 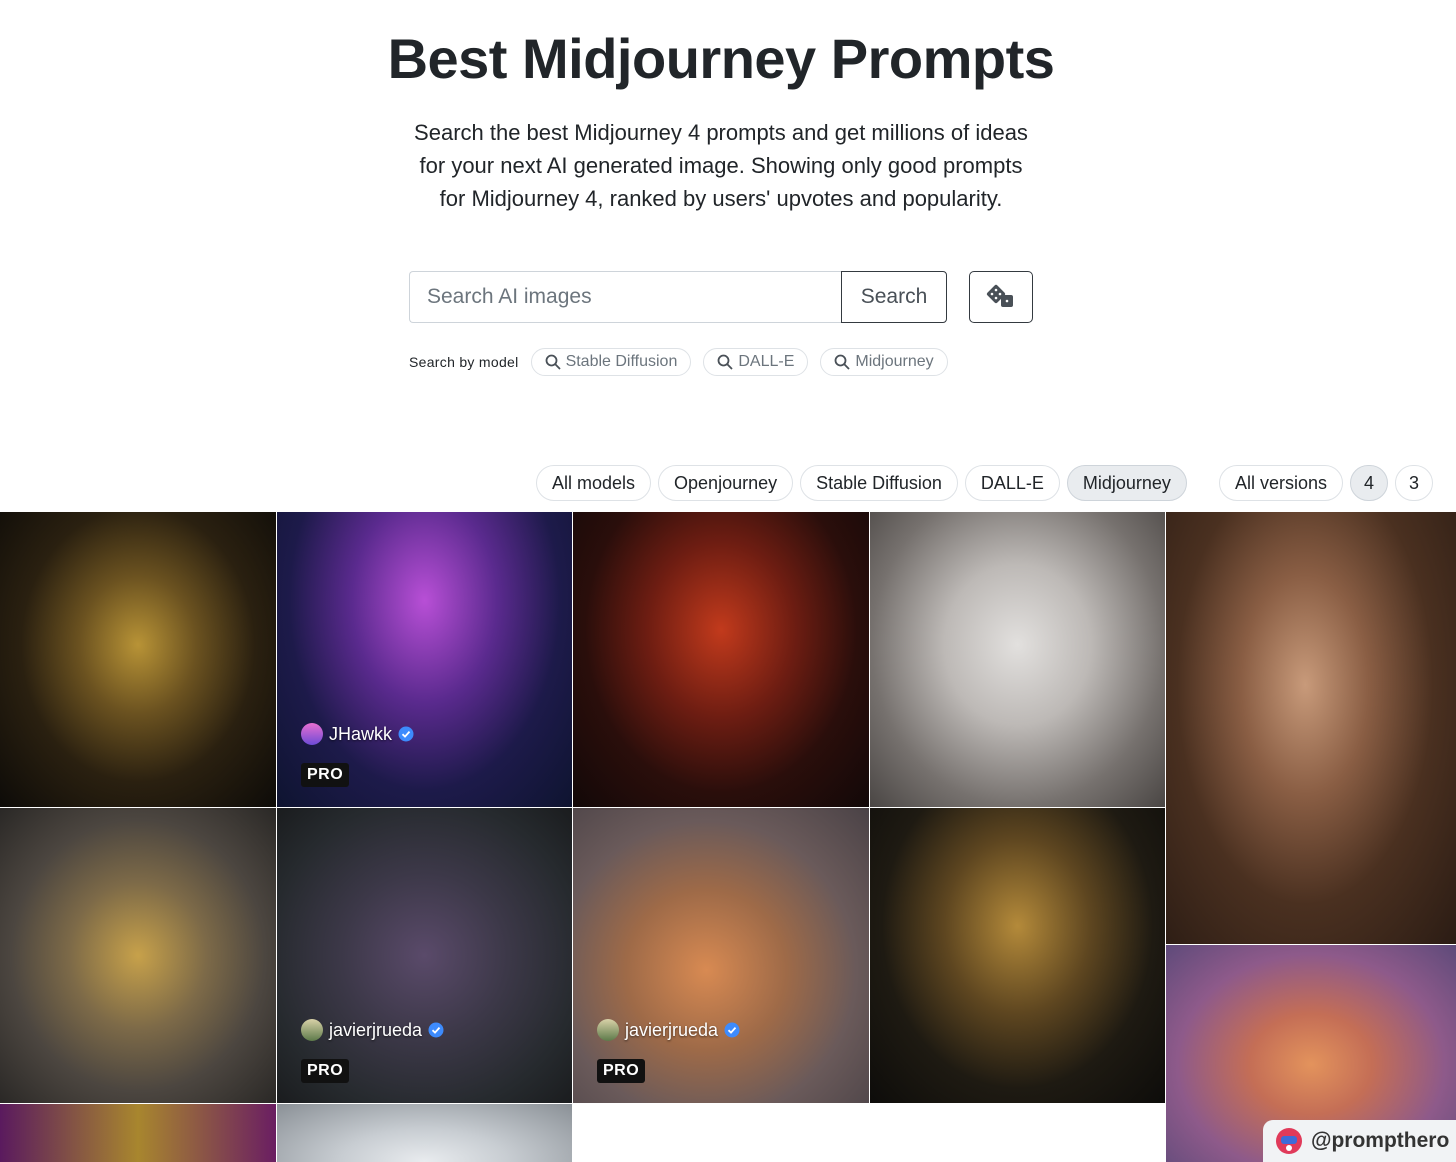 I want to click on model-pill-label: Midjourney, so click(x=894, y=361).